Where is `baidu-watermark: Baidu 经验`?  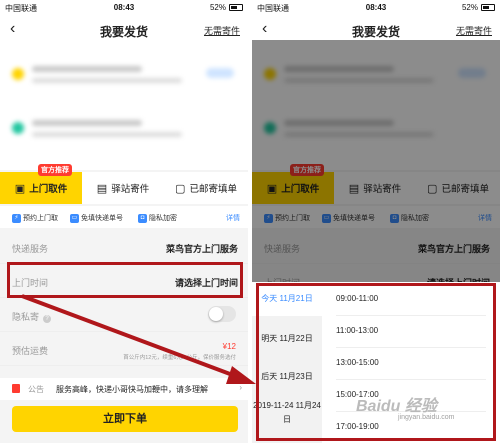
baidu-watermark: Baidu 经验 is located at coordinates (396, 406).